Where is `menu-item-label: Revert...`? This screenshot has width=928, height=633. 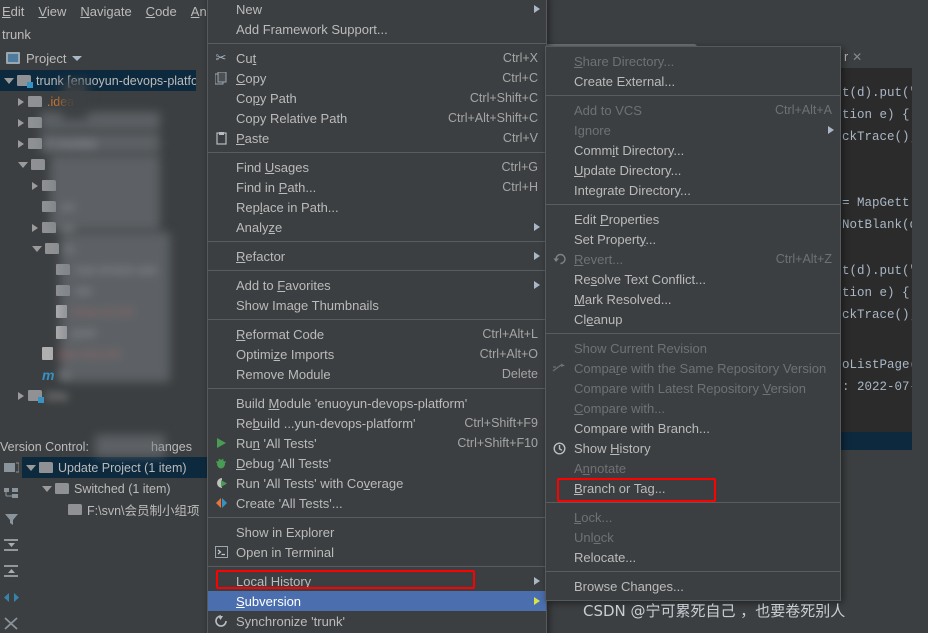 menu-item-label: Revert... is located at coordinates (599, 259).